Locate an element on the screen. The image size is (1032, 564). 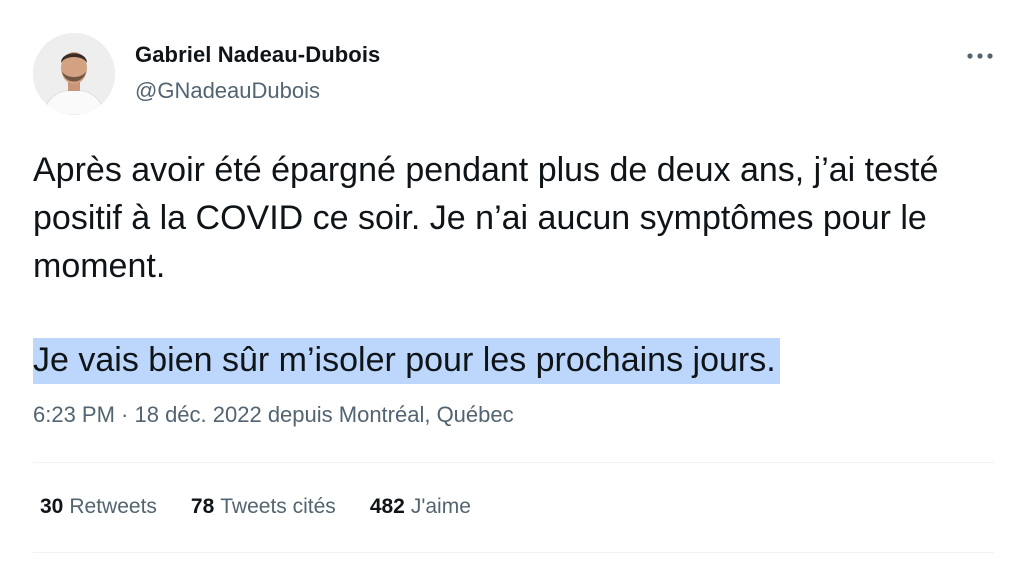
quote-tweets-label: Tweets cités is located at coordinates (278, 506).